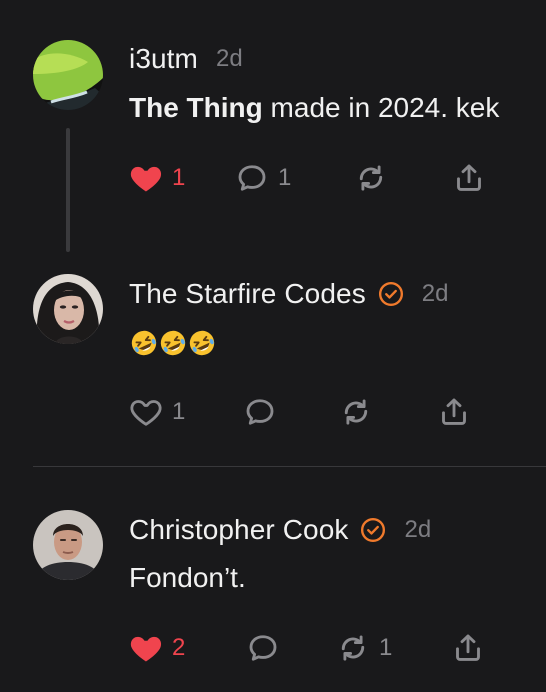  Describe the element at coordinates (68, 190) in the screenshot. I see `thread-line` at that location.